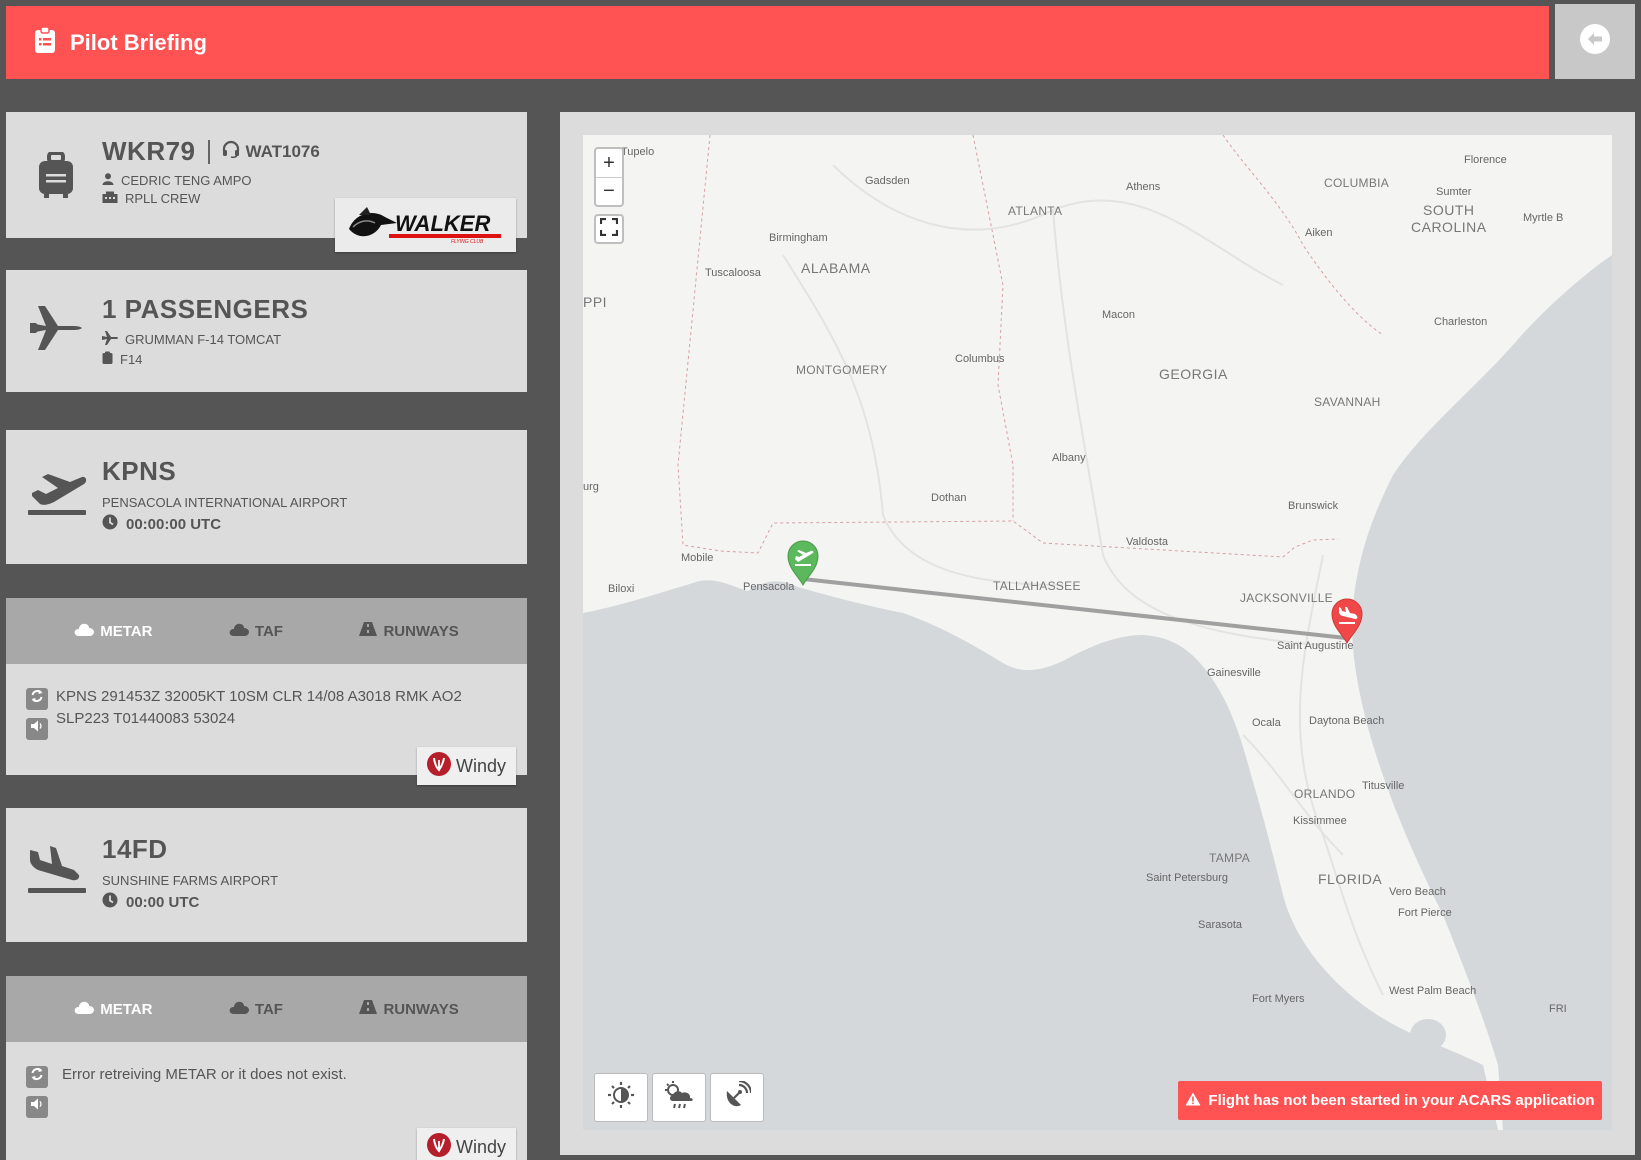  Describe the element at coordinates (1319, 233) in the screenshot. I see `map-label: Aiken` at that location.